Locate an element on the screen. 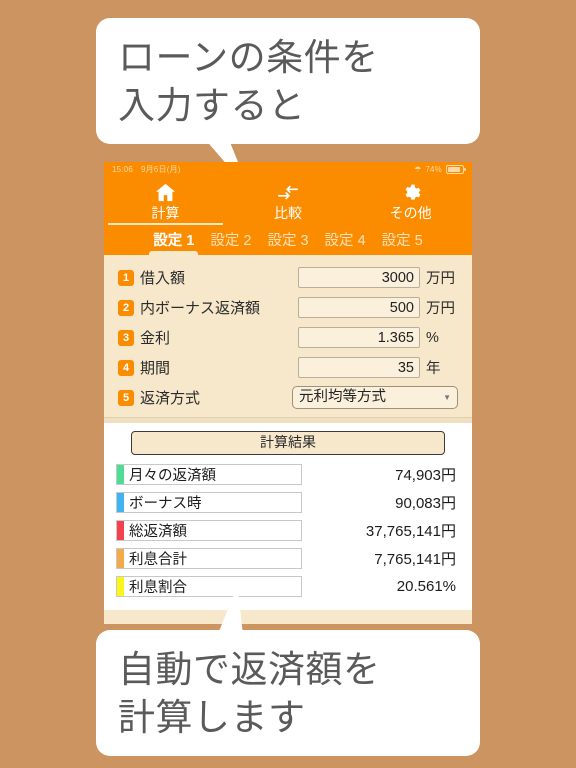 This screenshot has width=576, height=768. result-row-total-repayment: 総返済額 37,765,141円 is located at coordinates (288, 530).